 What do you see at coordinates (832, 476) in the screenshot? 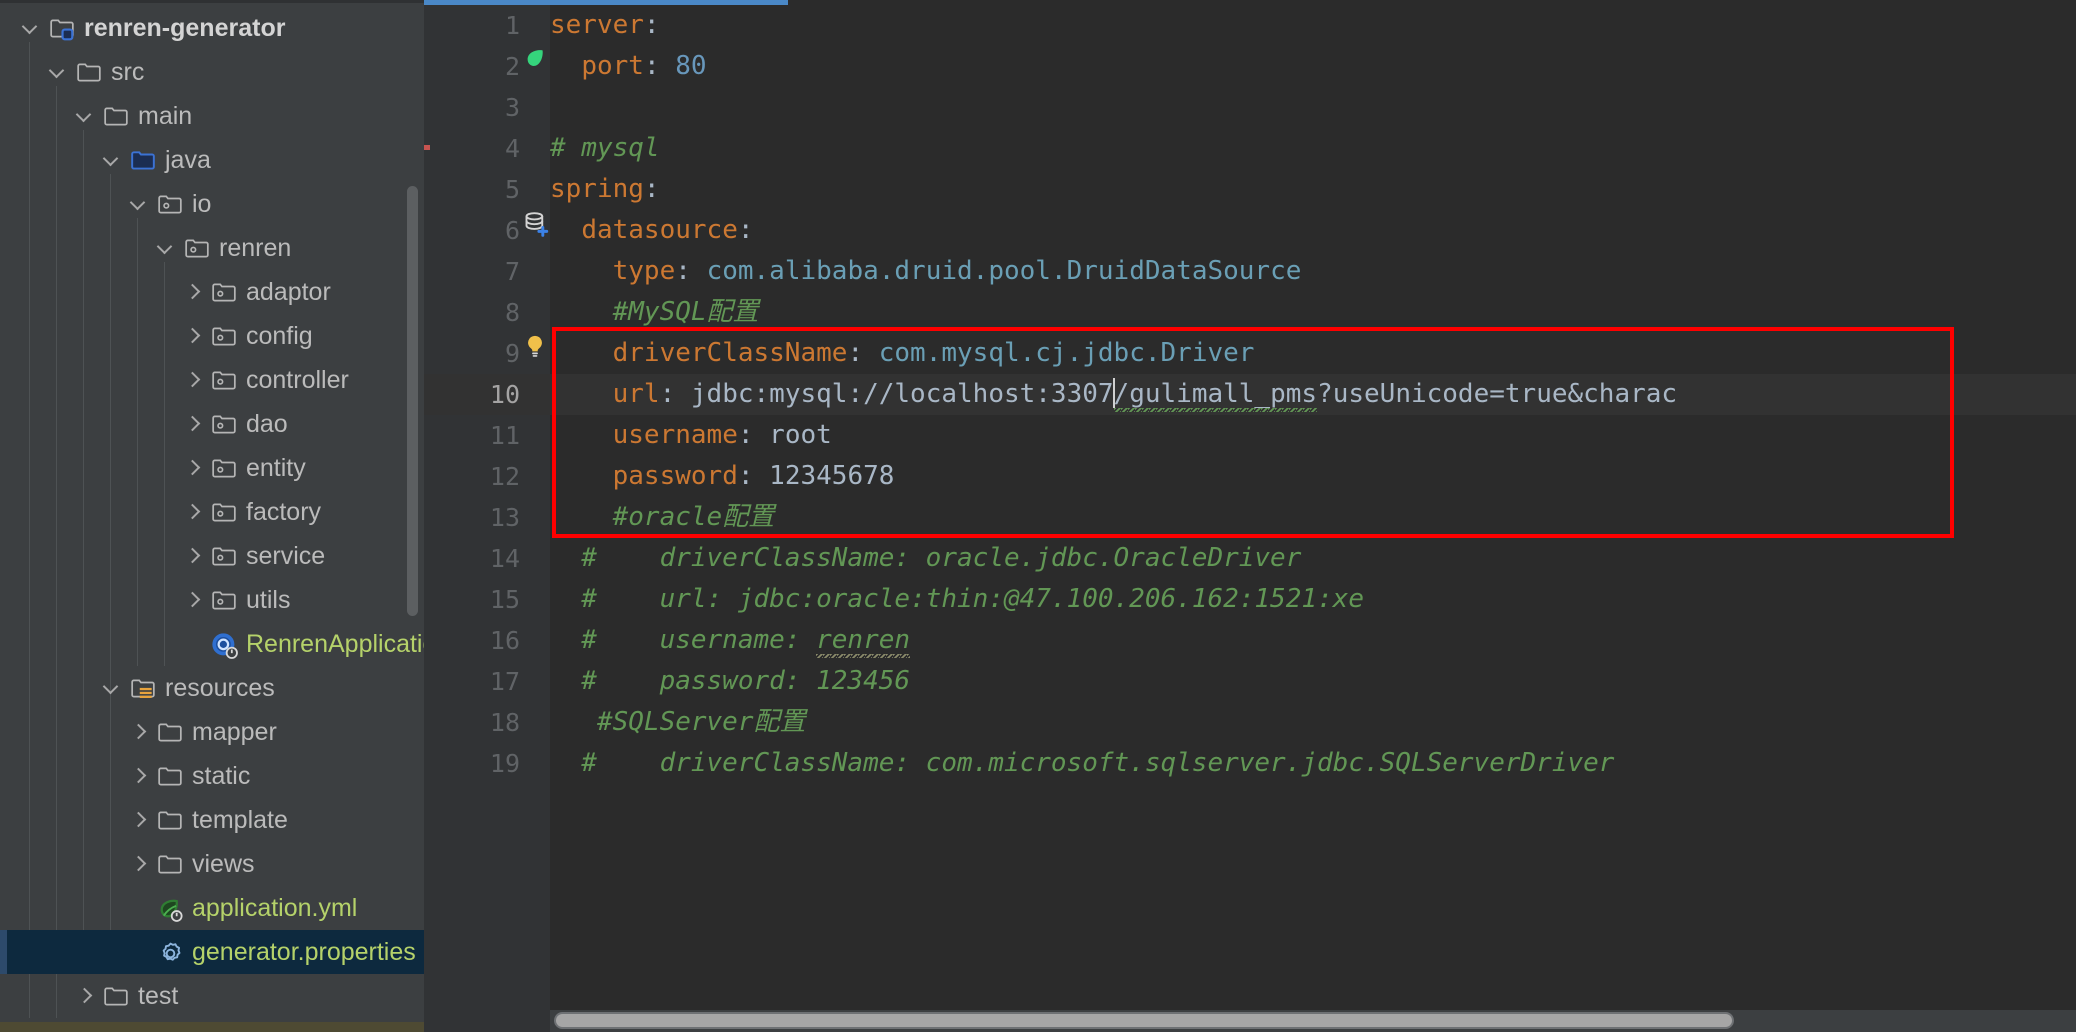
I see `code-token: 12345678` at bounding box center [832, 476].